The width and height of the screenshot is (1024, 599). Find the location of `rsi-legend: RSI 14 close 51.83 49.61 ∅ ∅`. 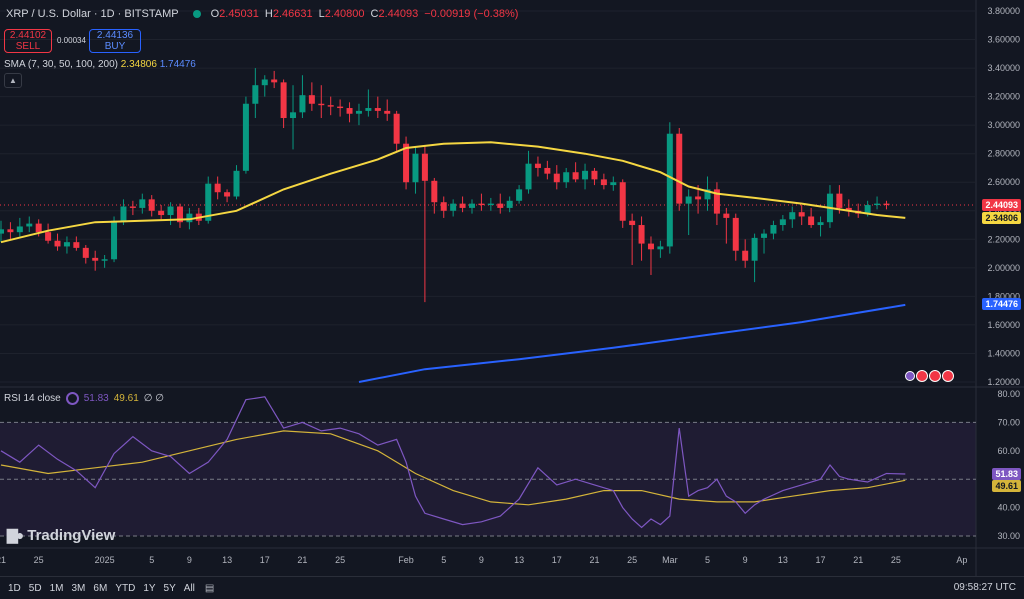

rsi-legend: RSI 14 close 51.83 49.61 ∅ ∅ is located at coordinates (84, 398).